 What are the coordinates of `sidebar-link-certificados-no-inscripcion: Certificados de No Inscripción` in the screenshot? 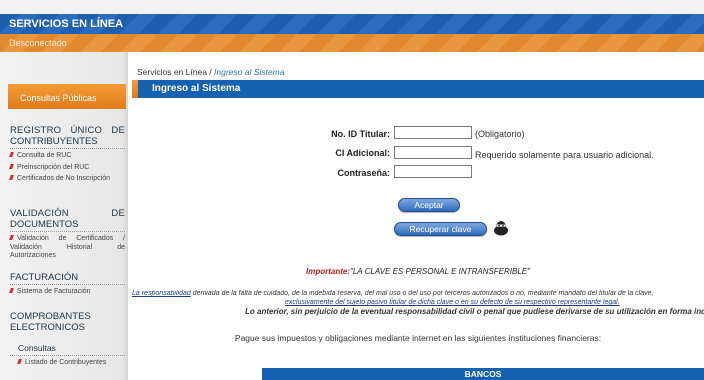 It's located at (67, 179).